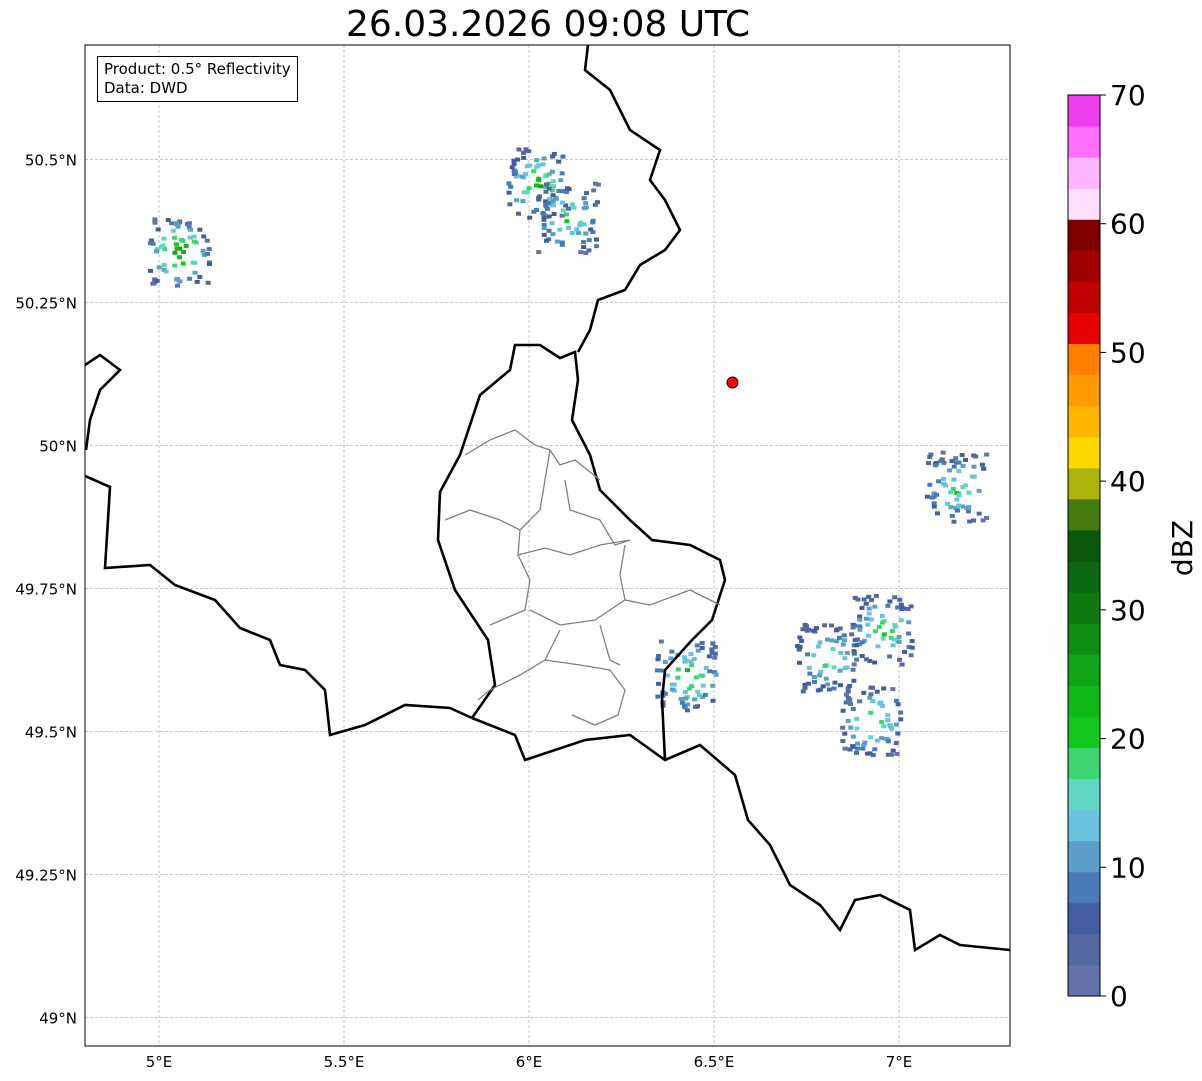  What do you see at coordinates (197, 69) in the screenshot?
I see `product-label: Product: 0.5° Reflectivity` at bounding box center [197, 69].